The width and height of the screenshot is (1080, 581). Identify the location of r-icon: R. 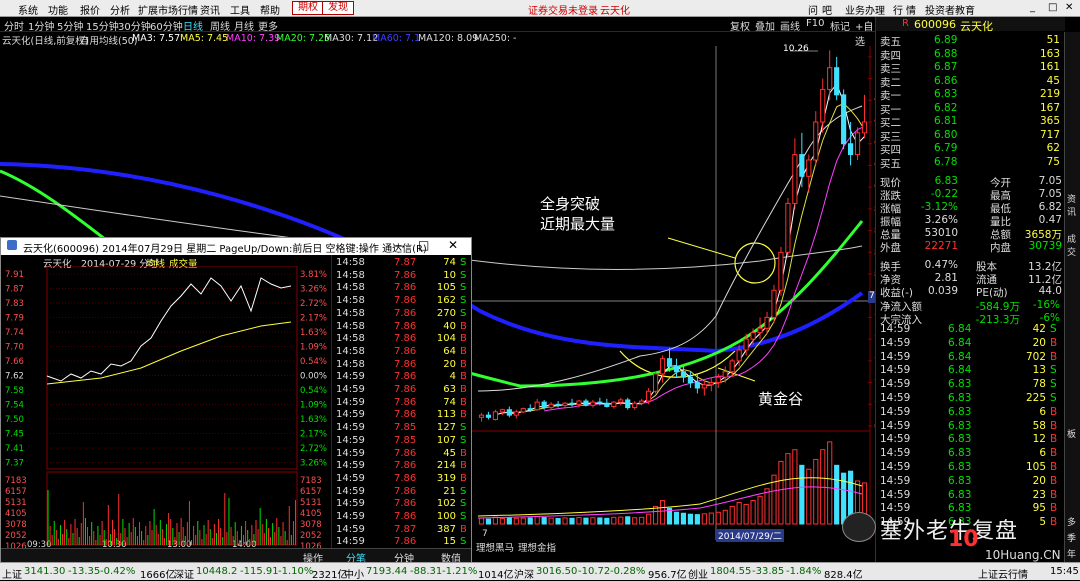
(905, 23).